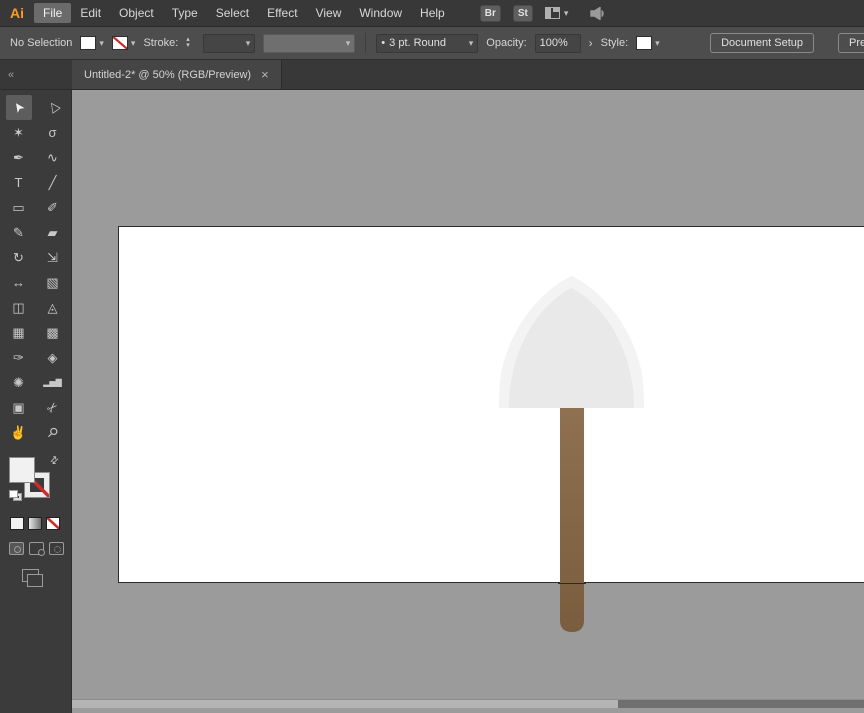 The image size is (864, 713). I want to click on stepper-down-icon: ▾, so click(190, 45).